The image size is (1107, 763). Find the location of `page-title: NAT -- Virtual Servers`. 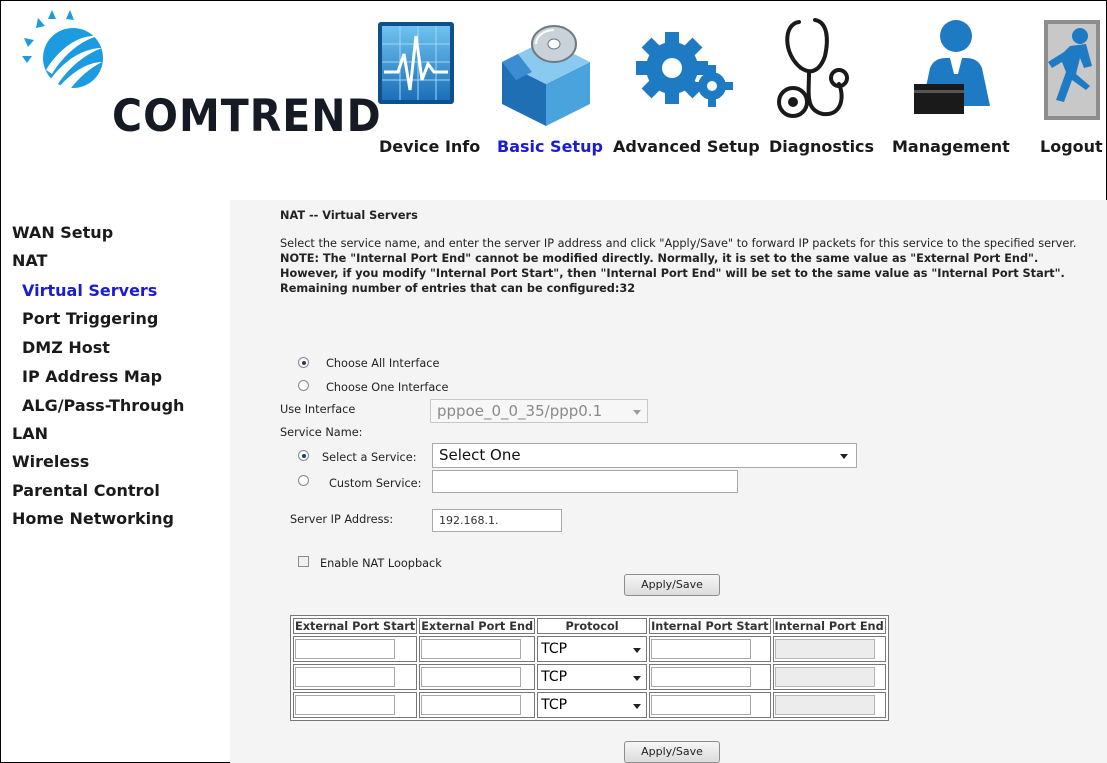

page-title: NAT -- Virtual Servers is located at coordinates (349, 215).